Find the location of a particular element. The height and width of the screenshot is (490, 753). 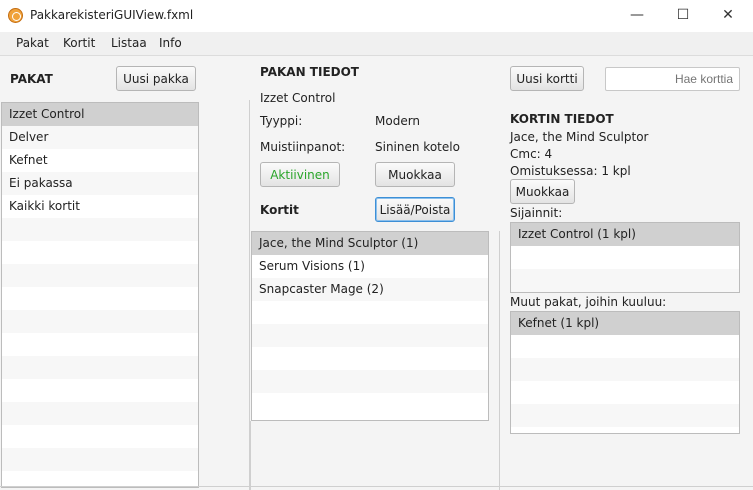

notes-label: Muistiinpanot: is located at coordinates (303, 147).